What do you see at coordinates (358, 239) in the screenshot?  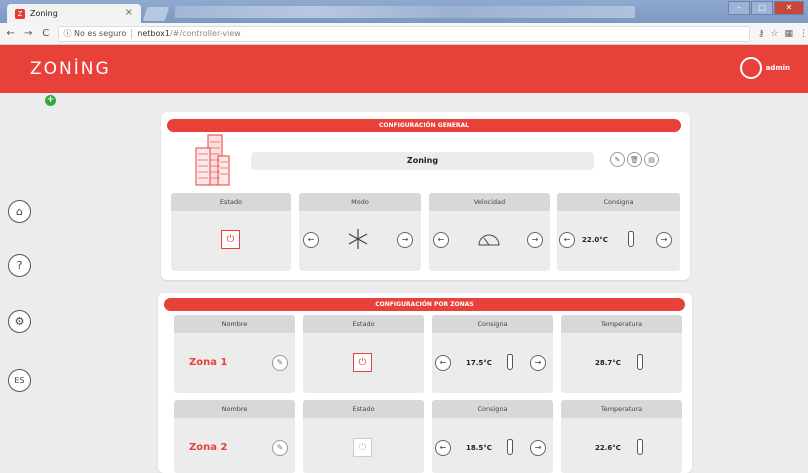 I see `snowflake-icon` at bounding box center [358, 239].